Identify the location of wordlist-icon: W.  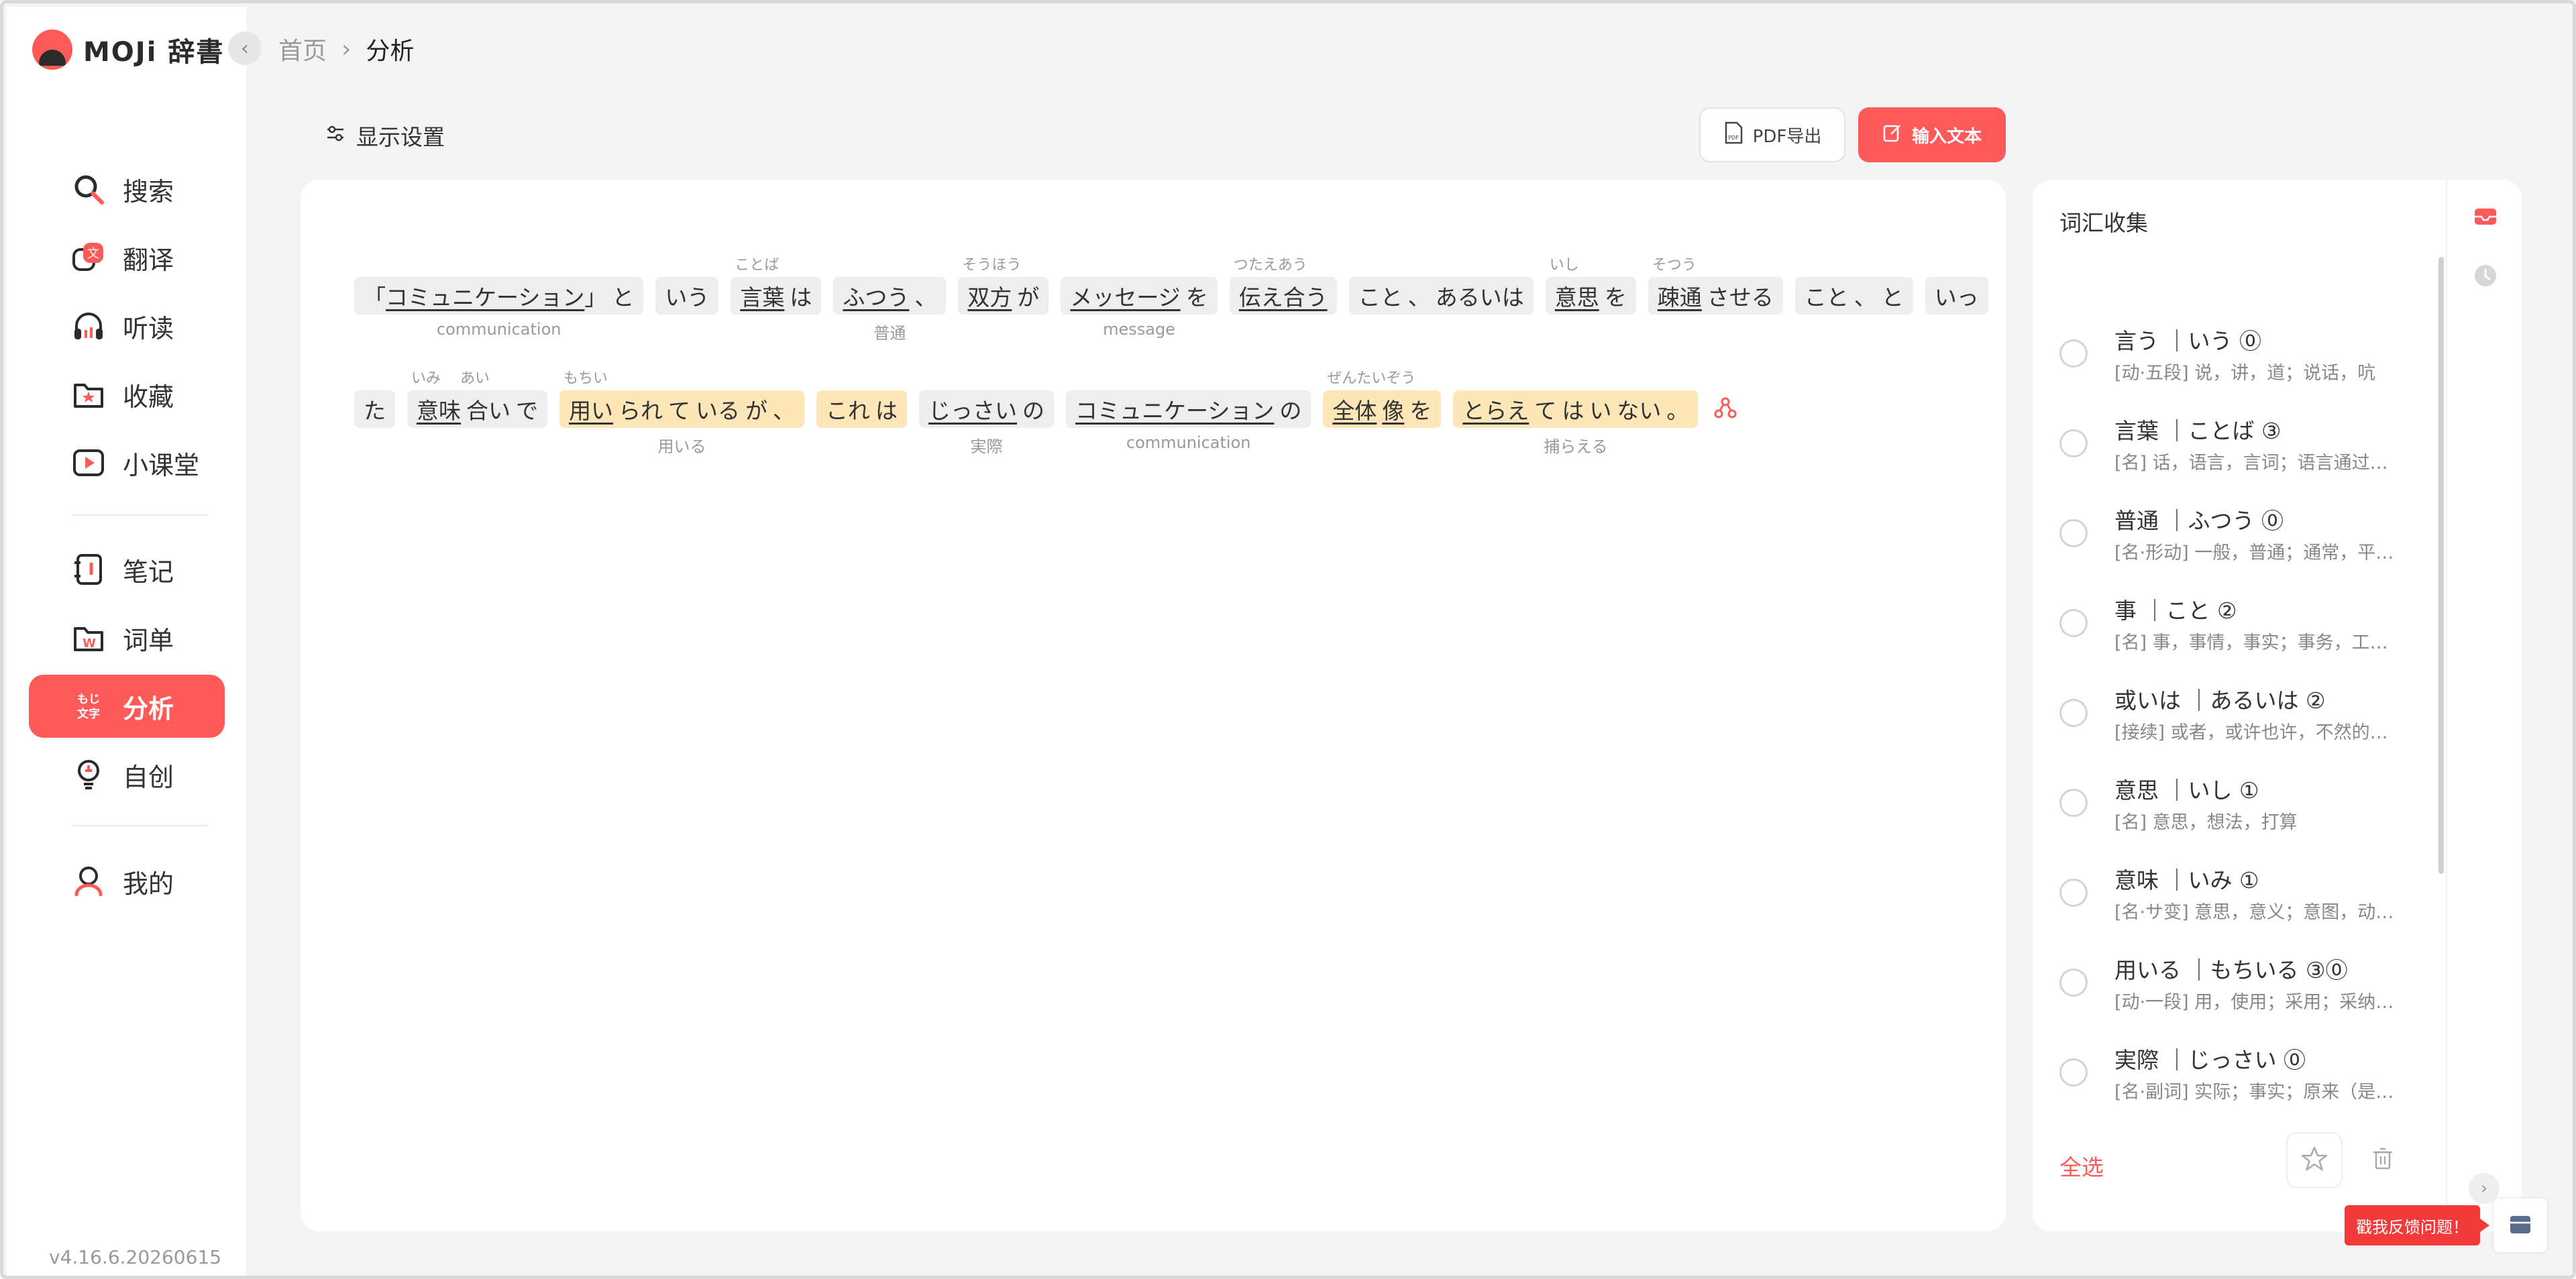
(88, 637).